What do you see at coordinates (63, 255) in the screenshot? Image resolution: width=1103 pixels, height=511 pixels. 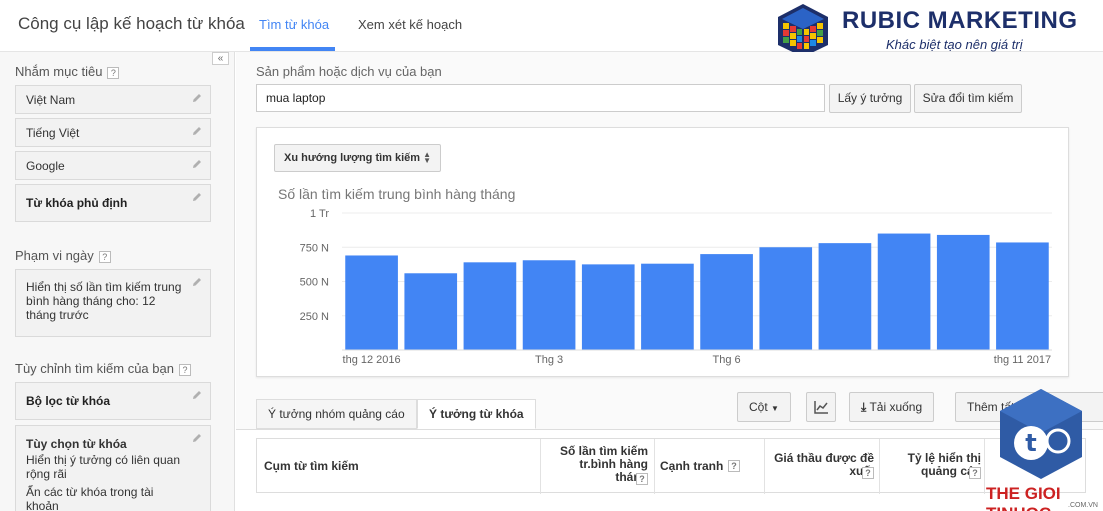 I see `date-range-label: Phạm vi ngày?` at bounding box center [63, 255].